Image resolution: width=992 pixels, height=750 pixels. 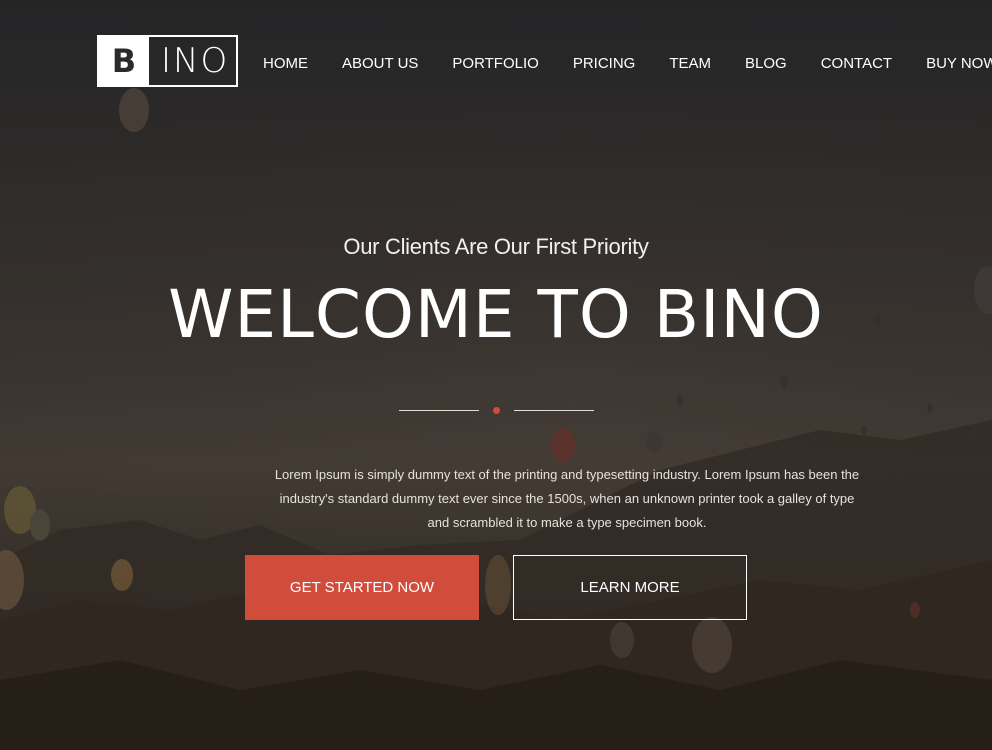 What do you see at coordinates (496, 314) in the screenshot?
I see `hero-title: WELCOME TO BINO` at bounding box center [496, 314].